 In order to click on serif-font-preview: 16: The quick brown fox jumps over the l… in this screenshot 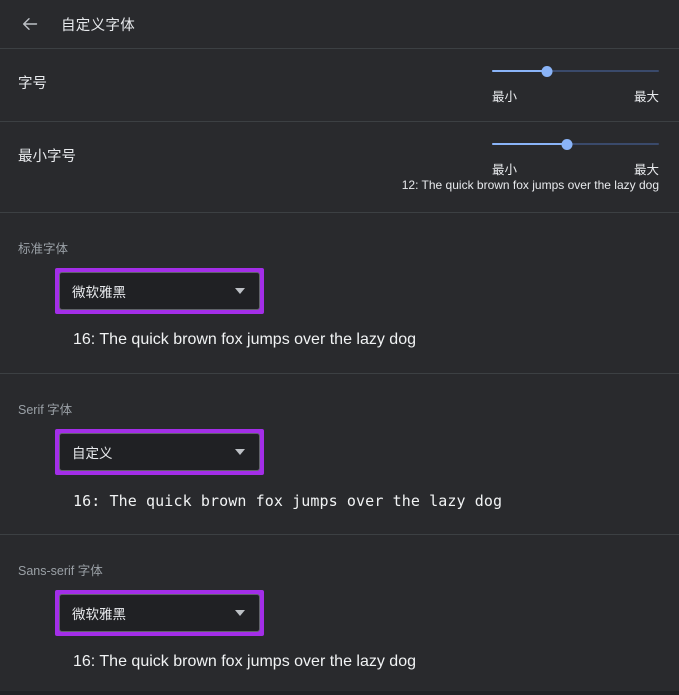, I will do `click(288, 501)`.